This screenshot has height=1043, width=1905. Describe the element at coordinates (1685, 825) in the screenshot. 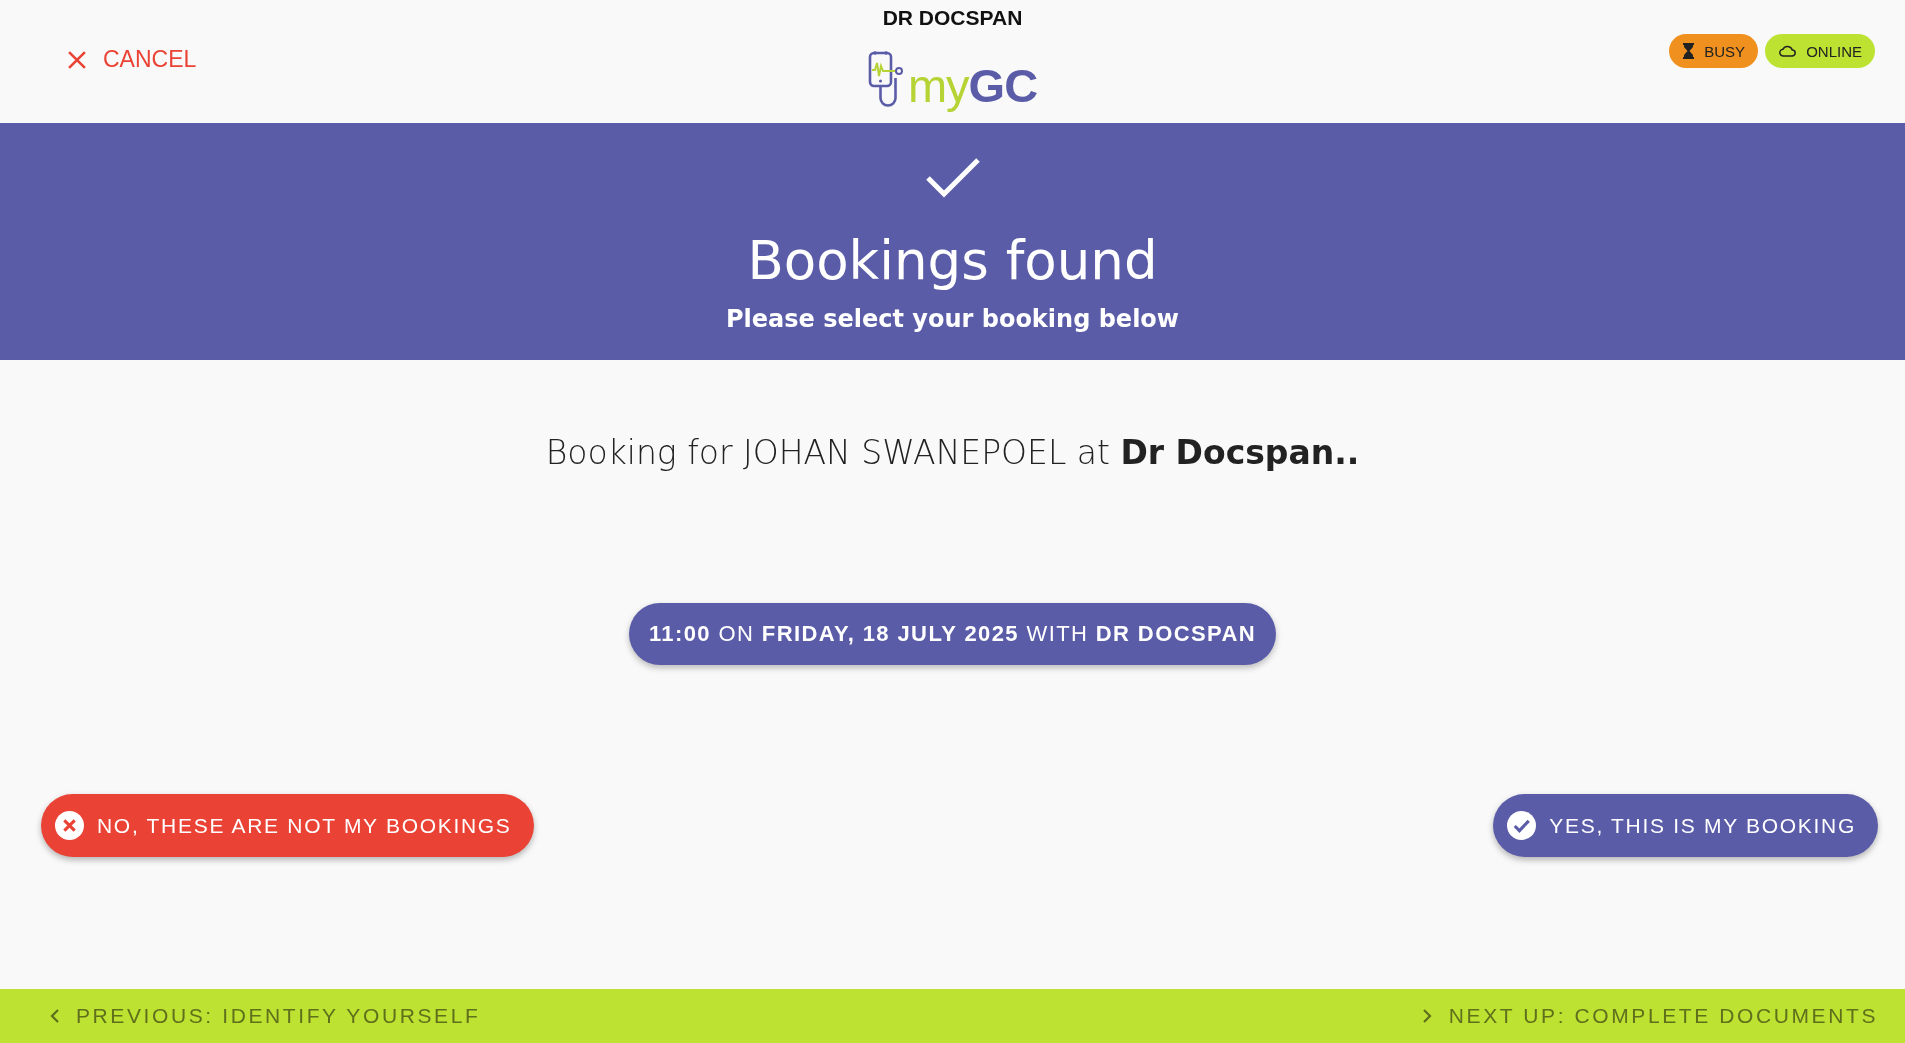

I see `confirm-booking-button: YES, THIS IS MY BOOKING` at that location.